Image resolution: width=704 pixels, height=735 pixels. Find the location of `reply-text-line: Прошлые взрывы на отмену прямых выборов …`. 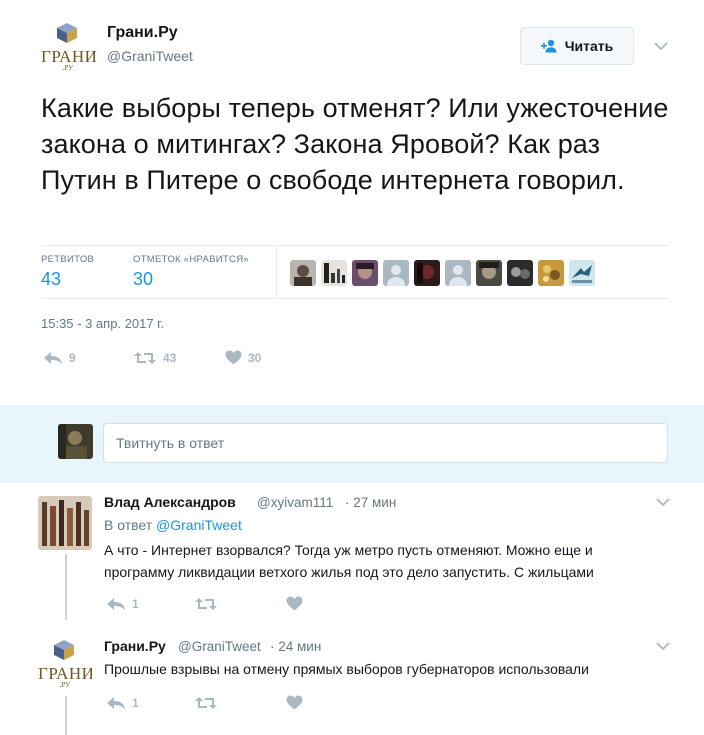

reply-text-line: Прошлые взрывы на отмену прямых выборов … is located at coordinates (346, 669).